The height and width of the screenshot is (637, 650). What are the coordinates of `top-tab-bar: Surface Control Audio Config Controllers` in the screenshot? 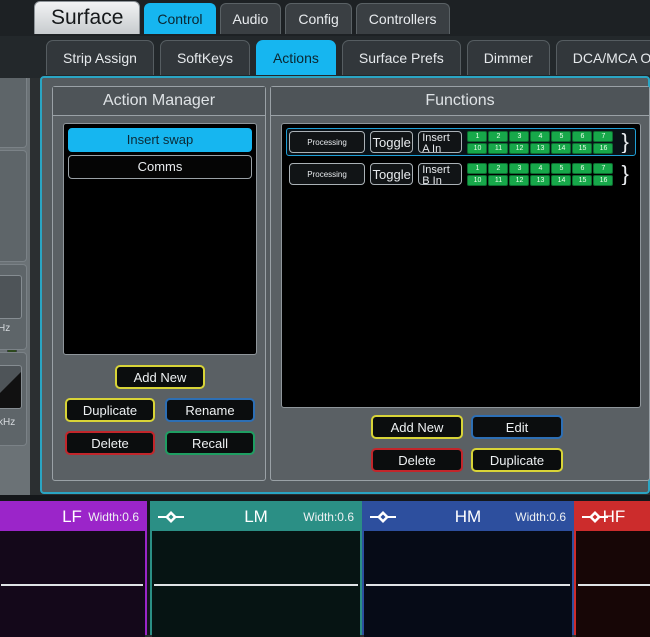 It's located at (325, 18).